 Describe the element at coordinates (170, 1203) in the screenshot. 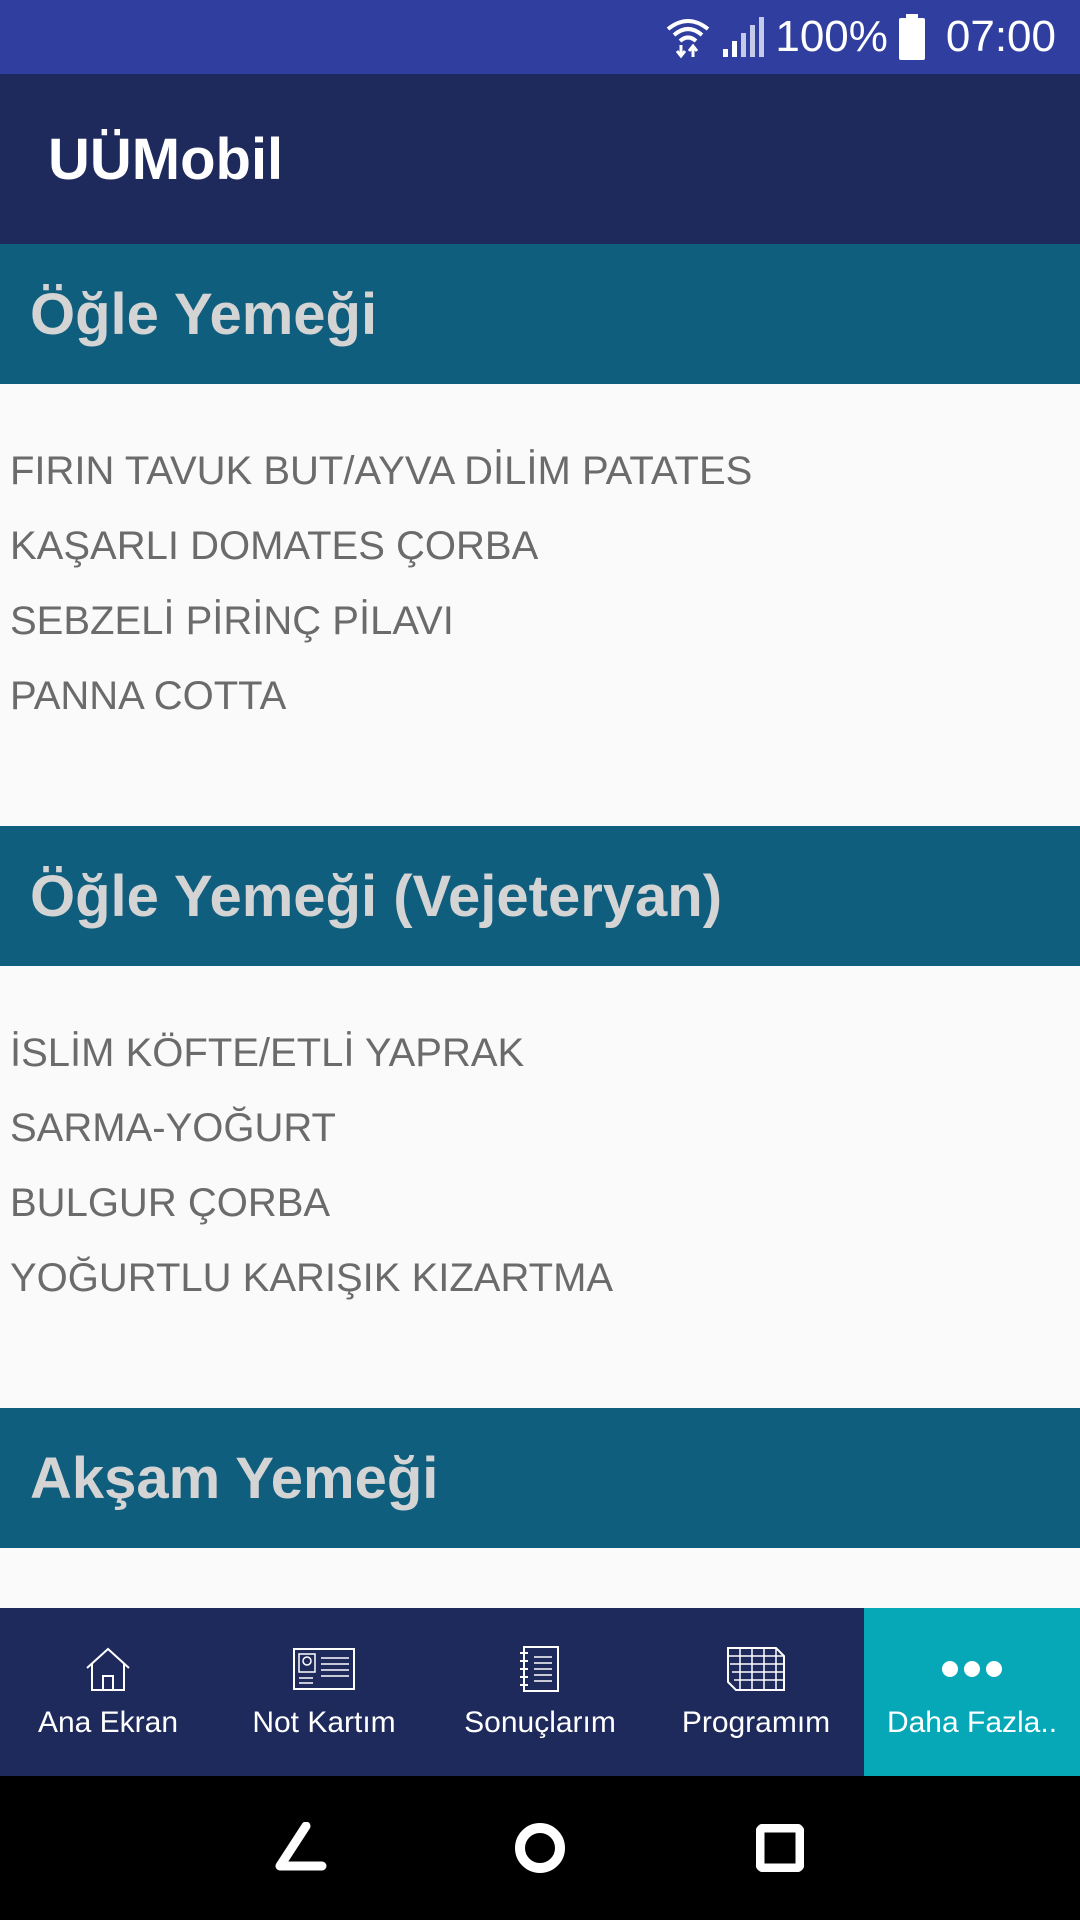

I see `menu-item: BULGUR ÇORBA` at that location.